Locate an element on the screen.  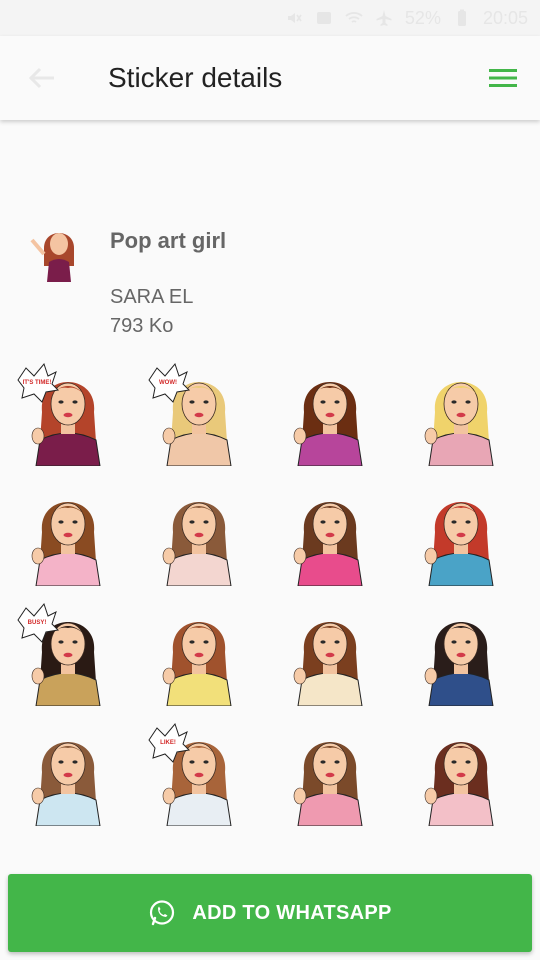
sticker-item: LIKE! is located at coordinates (199, 774).